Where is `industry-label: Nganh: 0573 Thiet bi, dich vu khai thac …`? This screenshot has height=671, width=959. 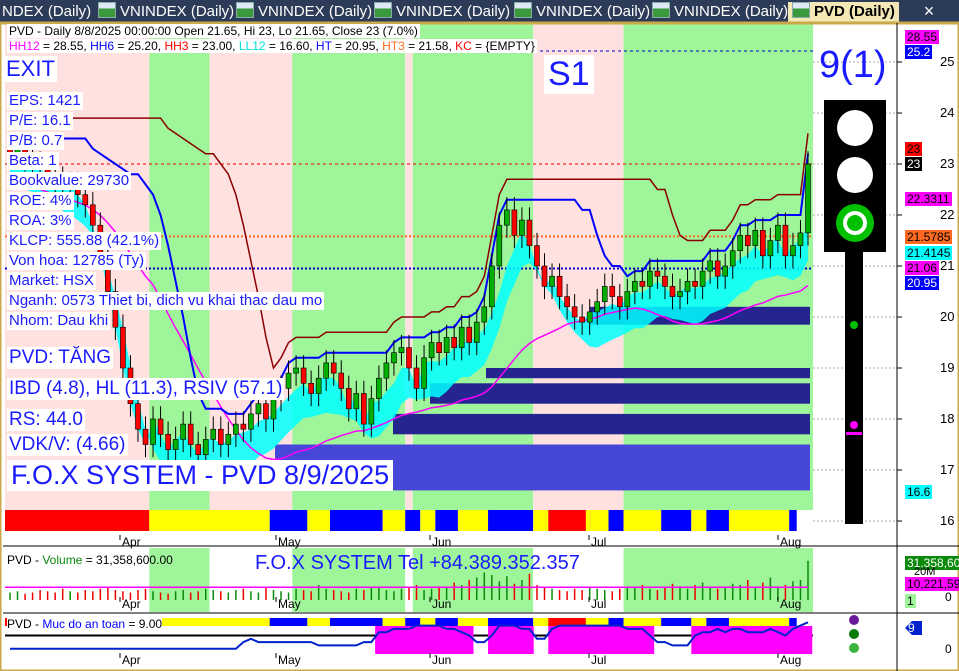
industry-label: Nganh: 0573 Thiet bi, dich vu khai thac … is located at coordinates (166, 301).